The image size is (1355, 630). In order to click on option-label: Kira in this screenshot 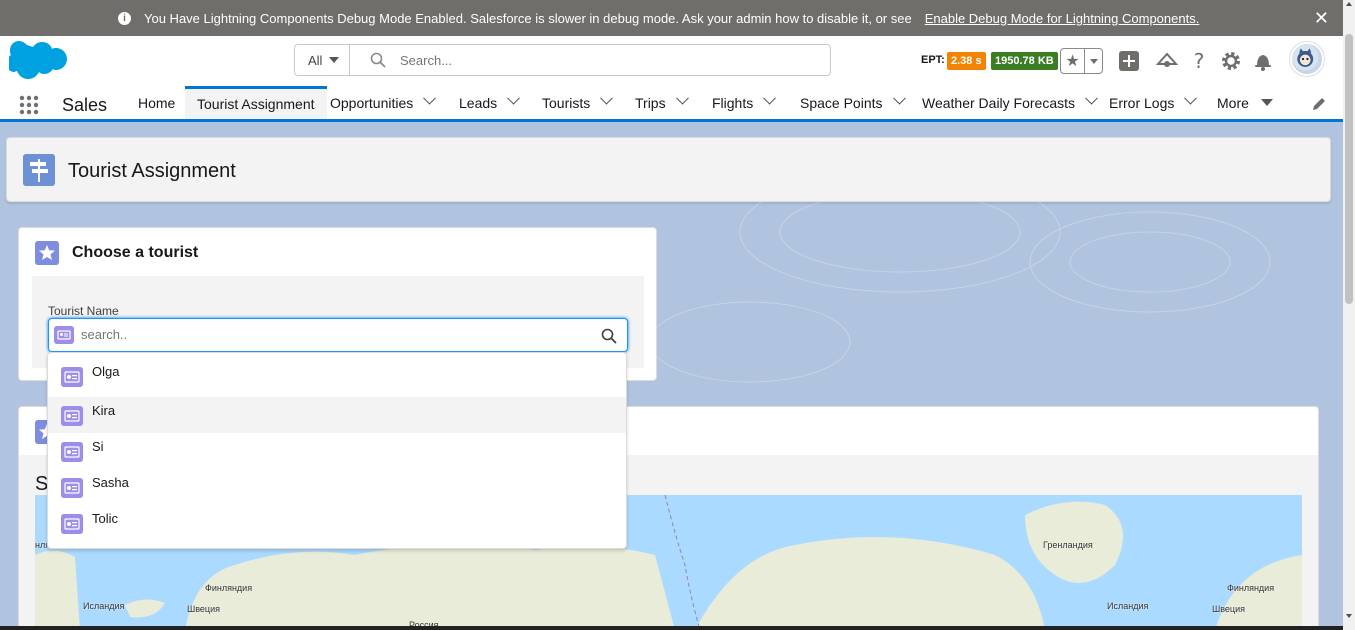, I will do `click(104, 410)`.